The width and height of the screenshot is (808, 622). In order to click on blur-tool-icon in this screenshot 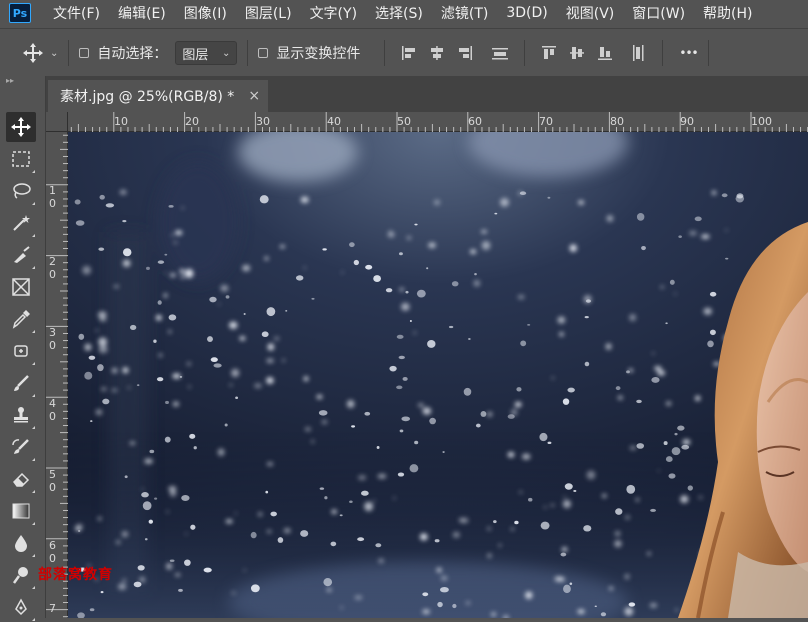, I will do `click(21, 543)`.